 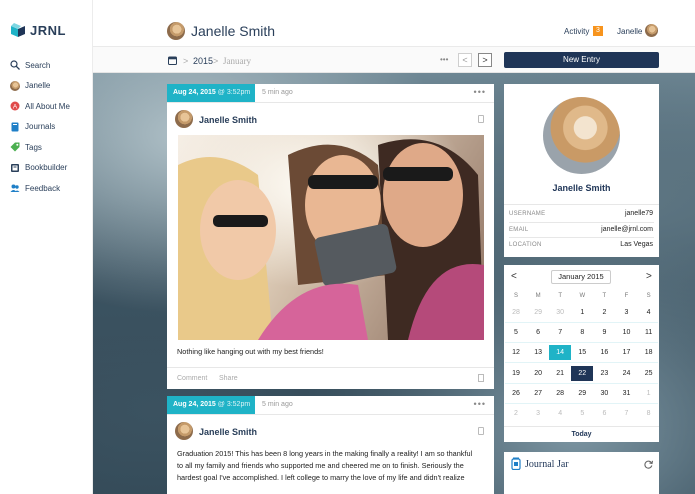 What do you see at coordinates (581, 277) in the screenshot?
I see `calendar-month-select: January 2015` at bounding box center [581, 277].